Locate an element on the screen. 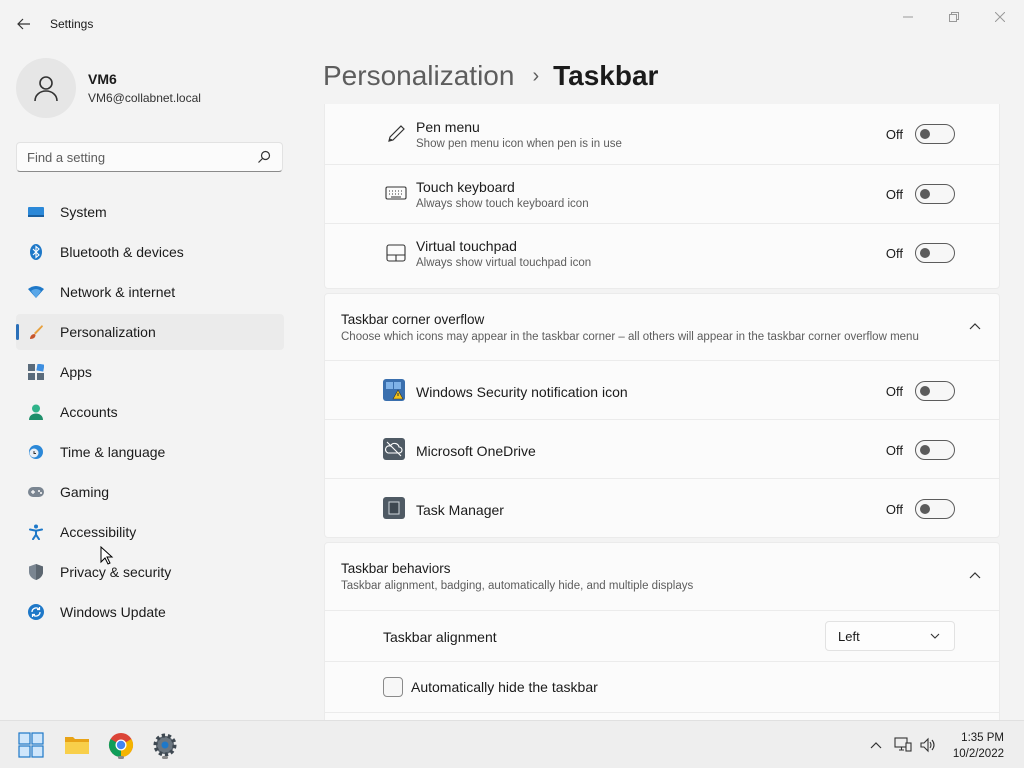  sidebar-item-label: Bluetooth & devices is located at coordinates (122, 252).